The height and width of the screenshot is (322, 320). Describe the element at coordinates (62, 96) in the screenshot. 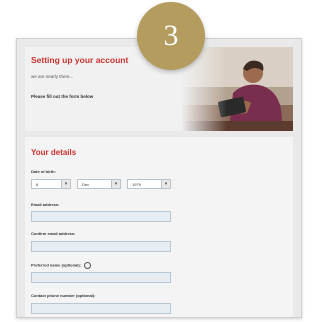

I see `form-instruction: Please fill out the form below` at that location.